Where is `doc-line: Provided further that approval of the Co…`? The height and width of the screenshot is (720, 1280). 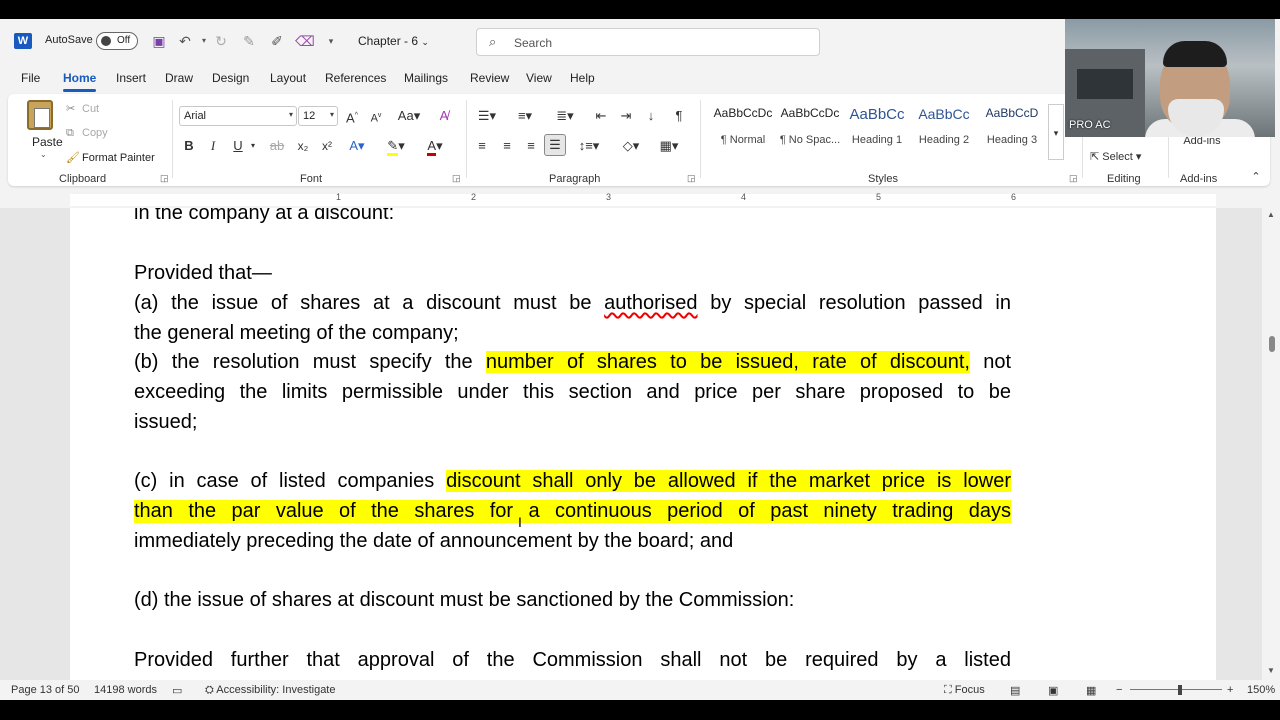 doc-line: Provided further that approval of the Co… is located at coordinates (572, 660).